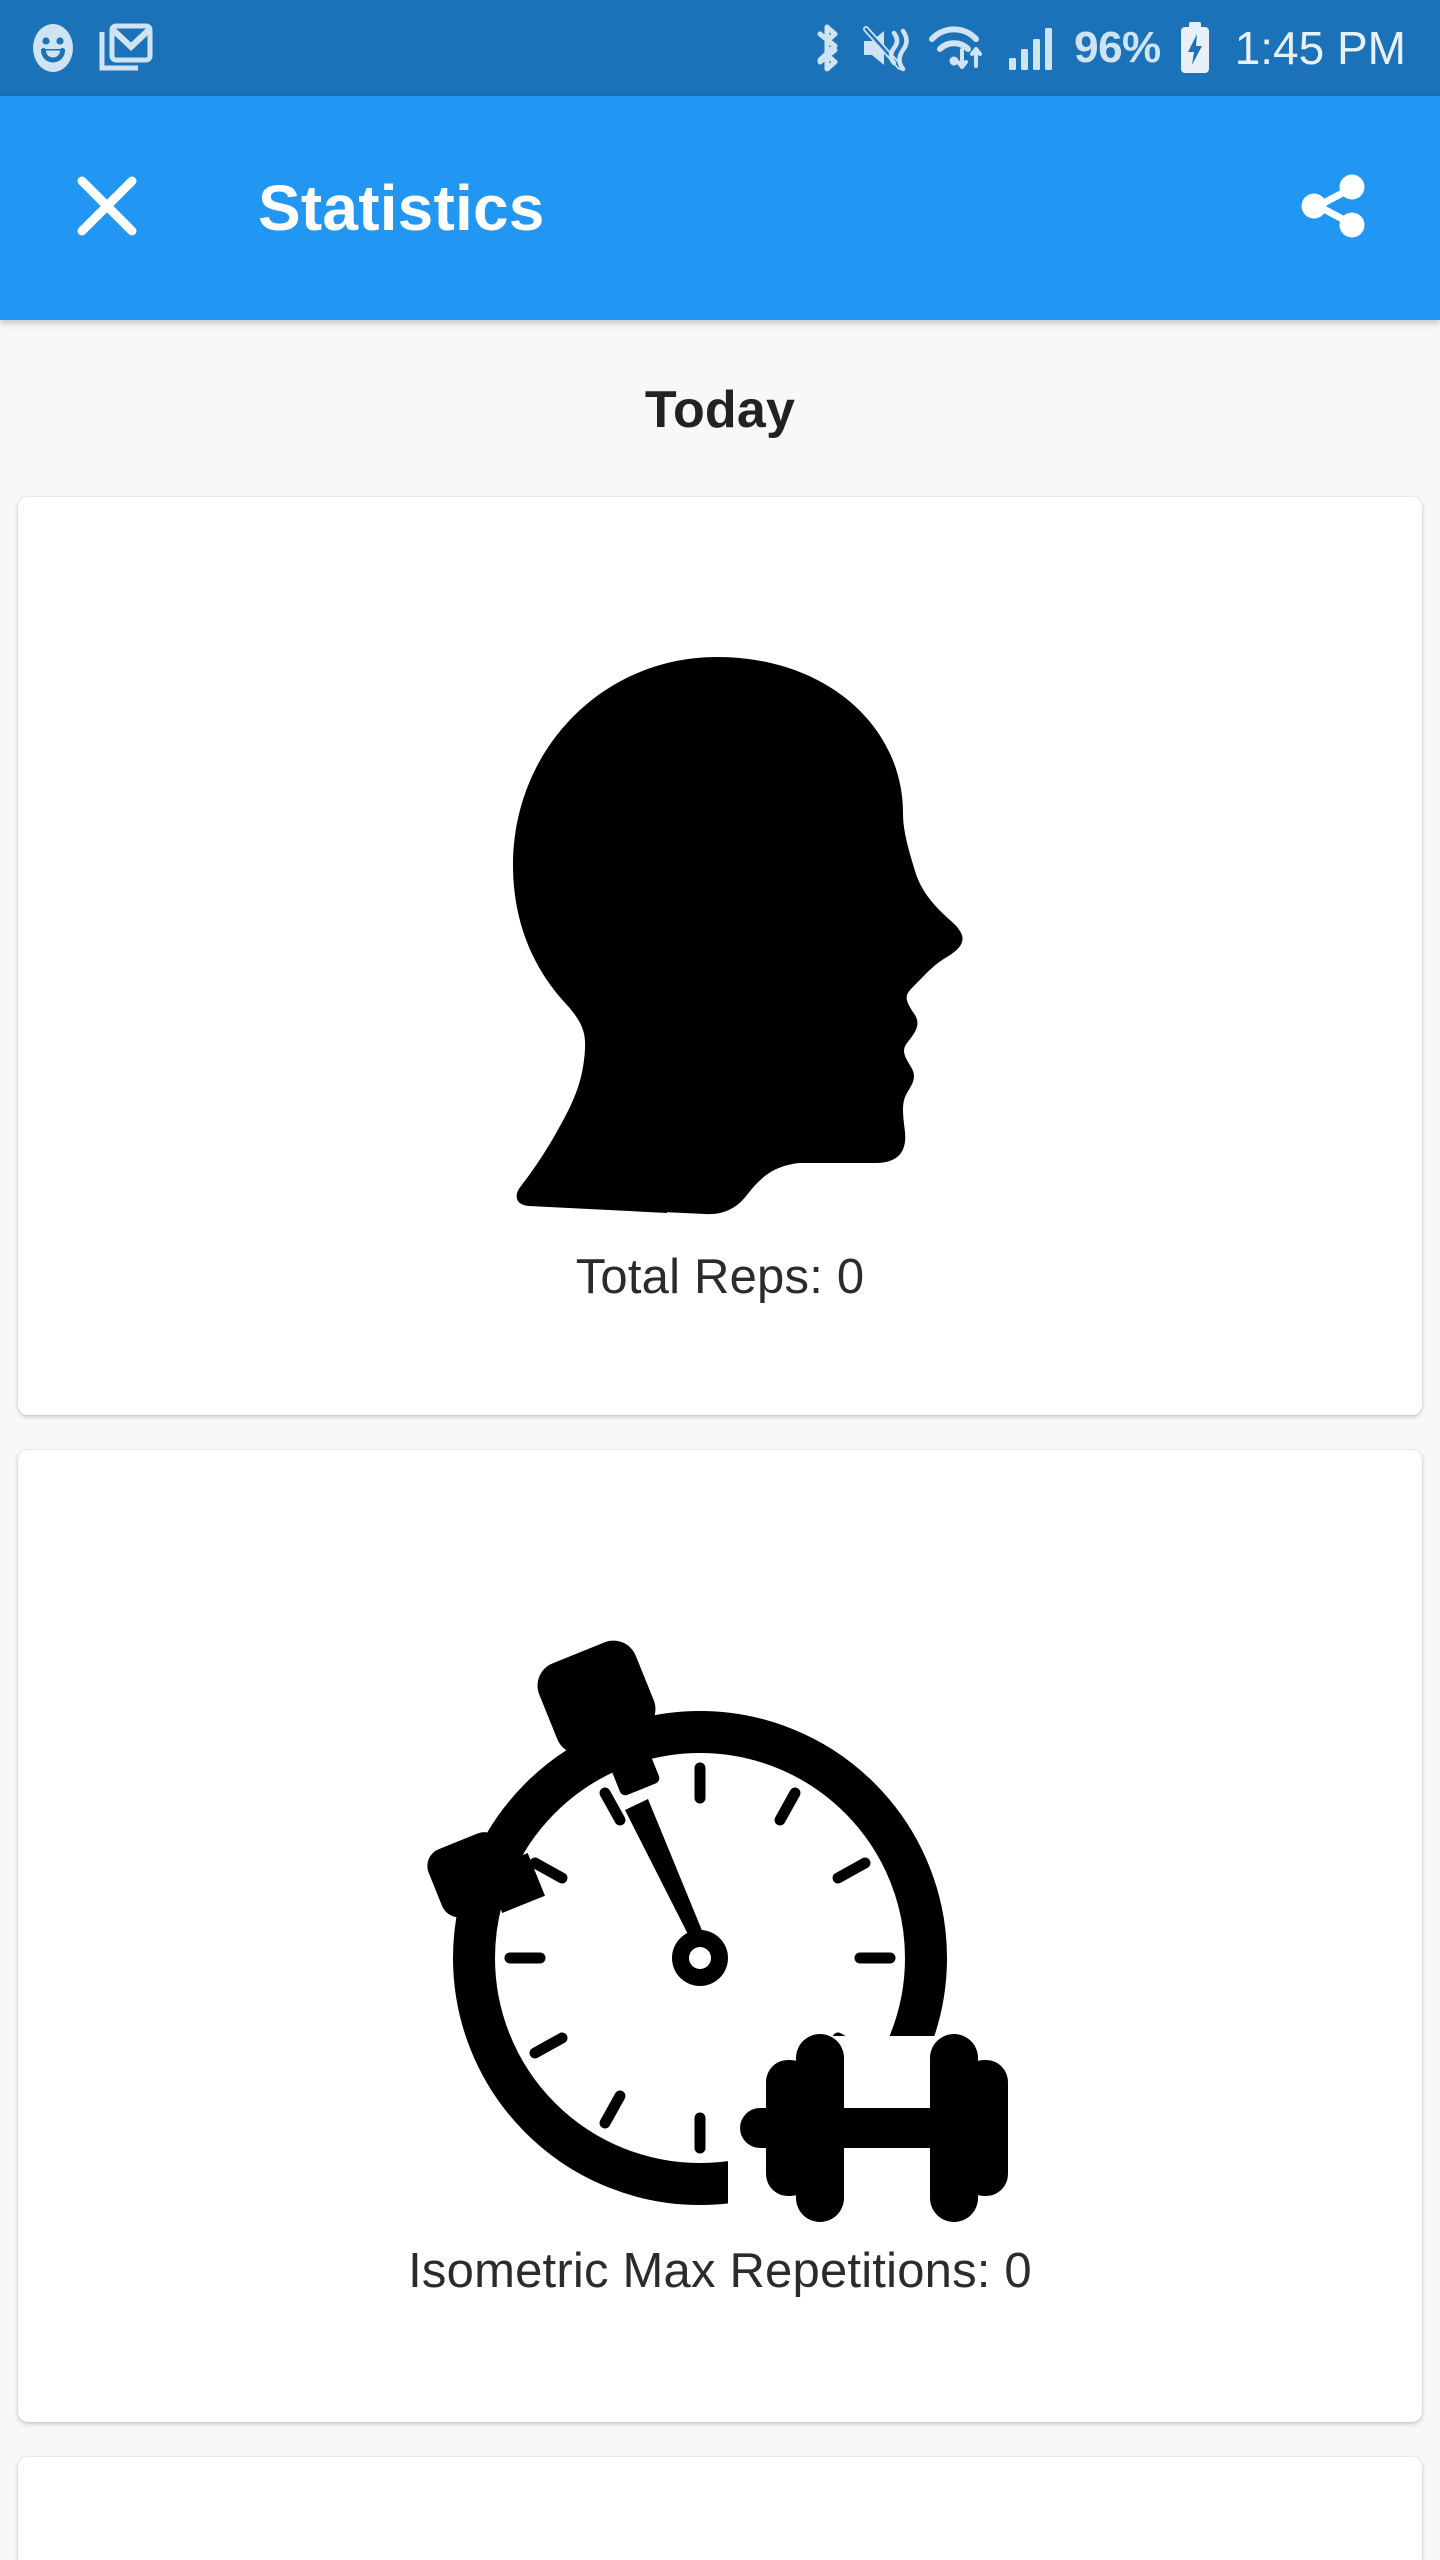 The height and width of the screenshot is (2560, 1440). What do you see at coordinates (720, 48) in the screenshot?
I see `status-bar: 96% 1:45 PM` at bounding box center [720, 48].